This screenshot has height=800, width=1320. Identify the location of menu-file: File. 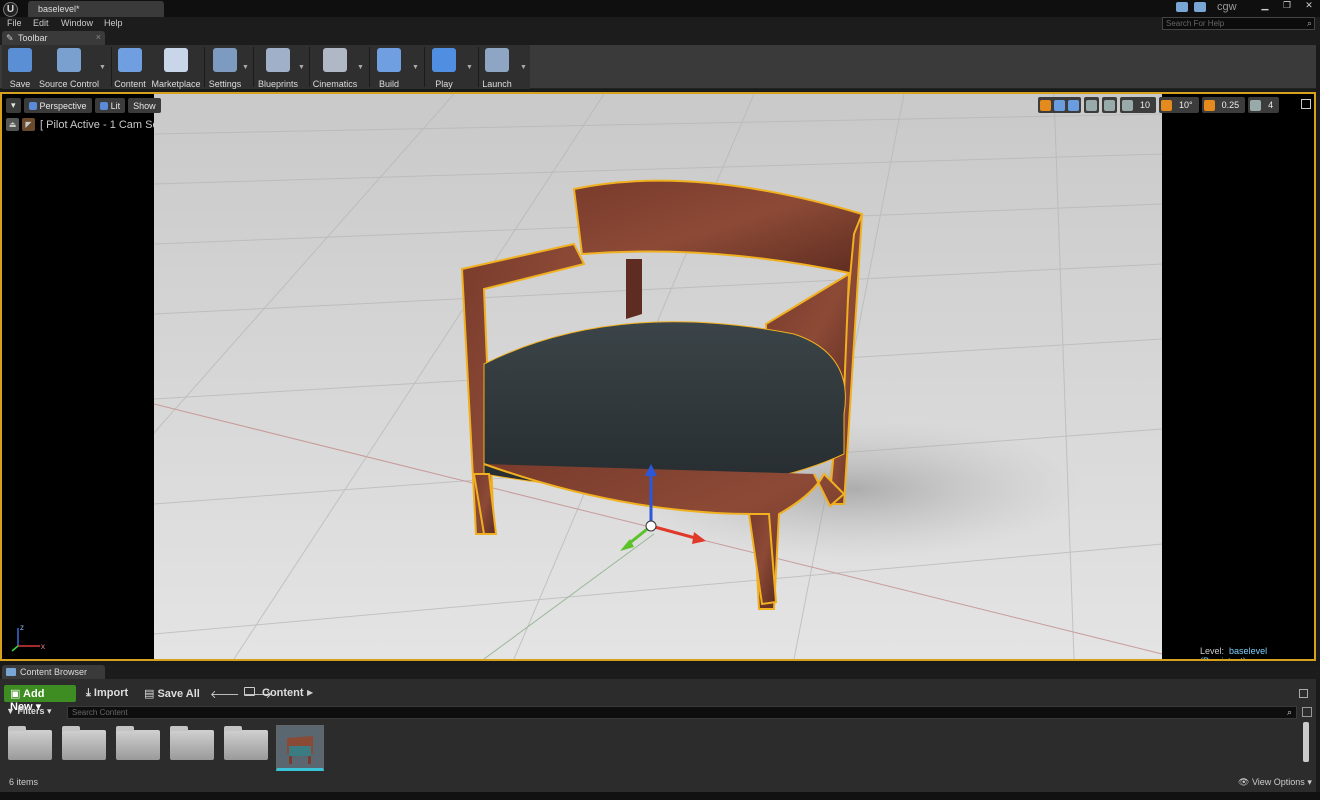
(14, 23).